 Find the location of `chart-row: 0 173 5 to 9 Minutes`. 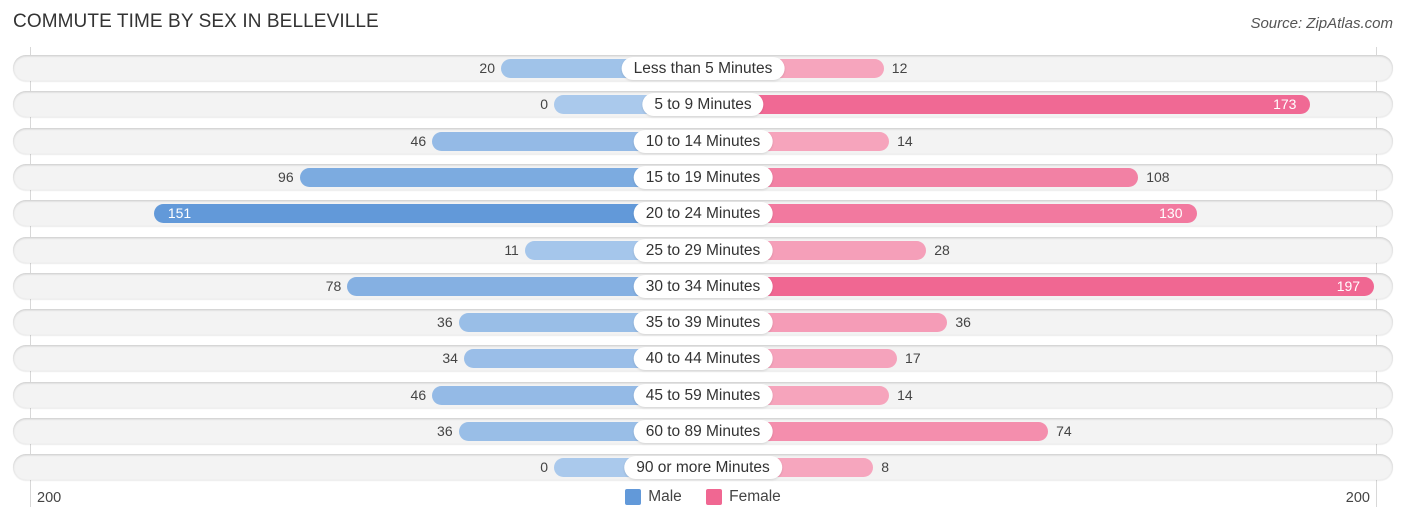

chart-row: 0 173 5 to 9 Minutes is located at coordinates (703, 104).